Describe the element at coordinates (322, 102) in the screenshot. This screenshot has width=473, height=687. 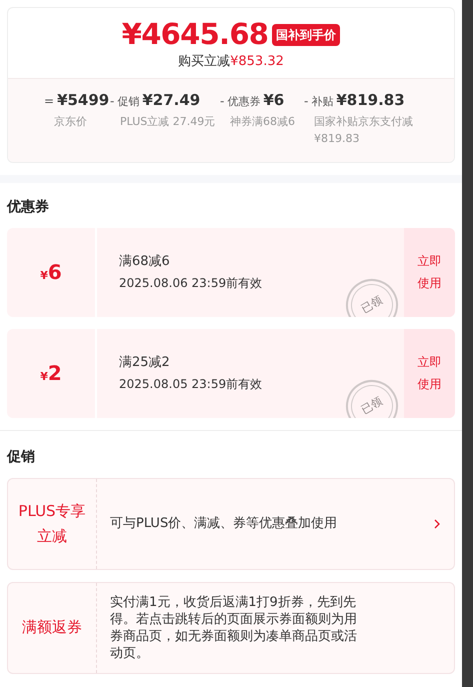
I see `breakdown-label: 补贴` at that location.